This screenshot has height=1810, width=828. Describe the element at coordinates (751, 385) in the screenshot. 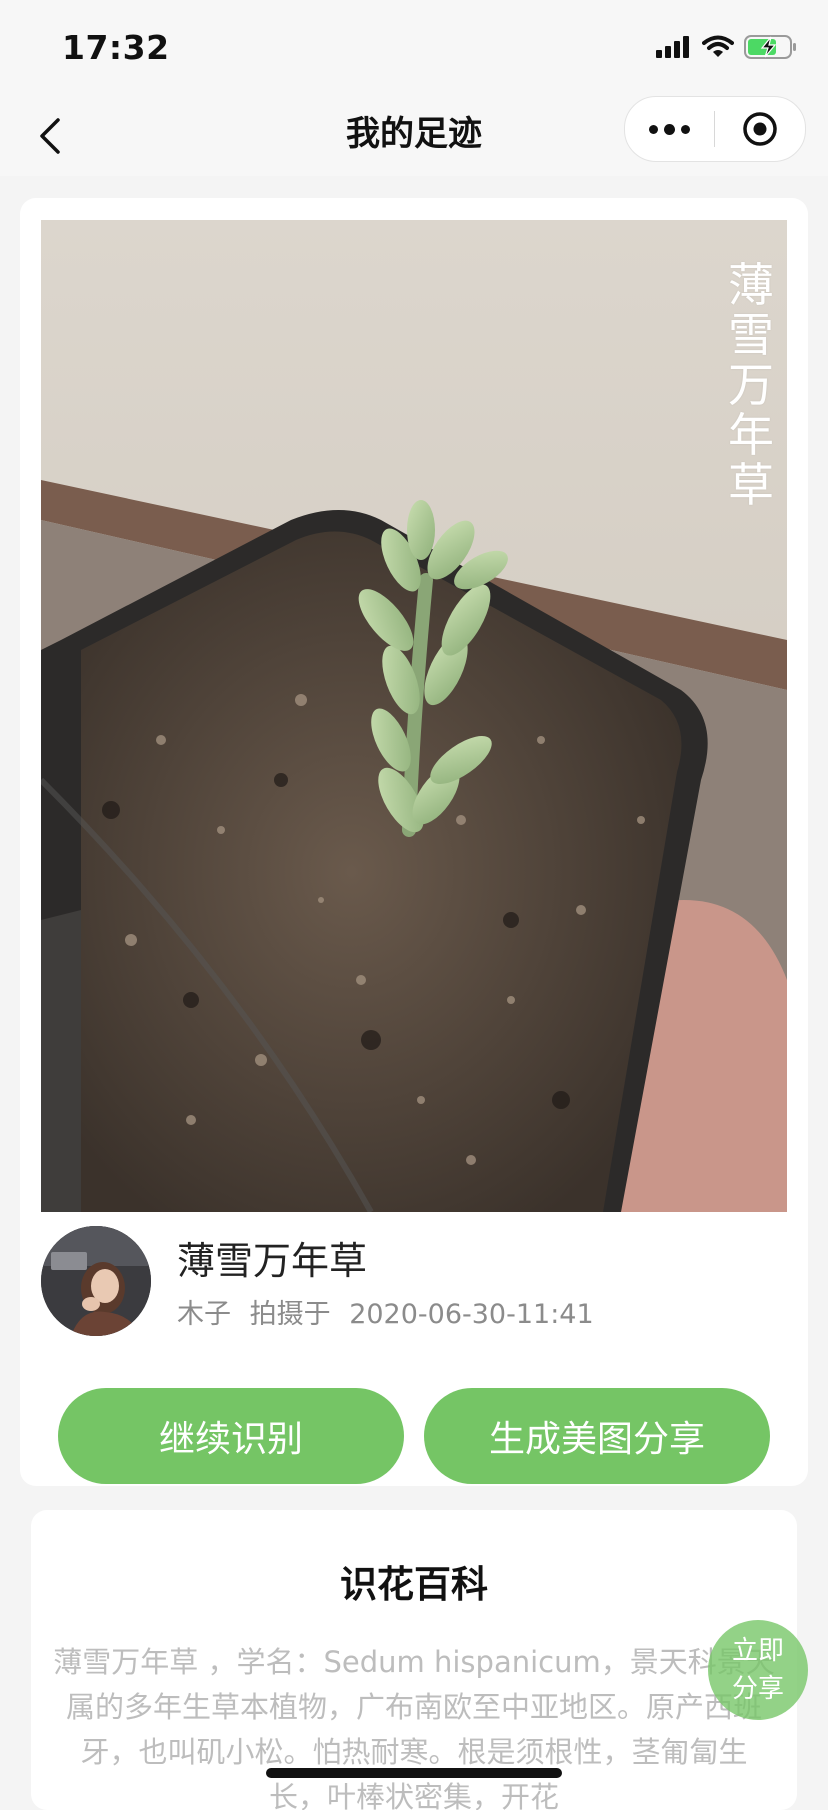

I see `photo-plant-title: 薄雪万年草` at that location.